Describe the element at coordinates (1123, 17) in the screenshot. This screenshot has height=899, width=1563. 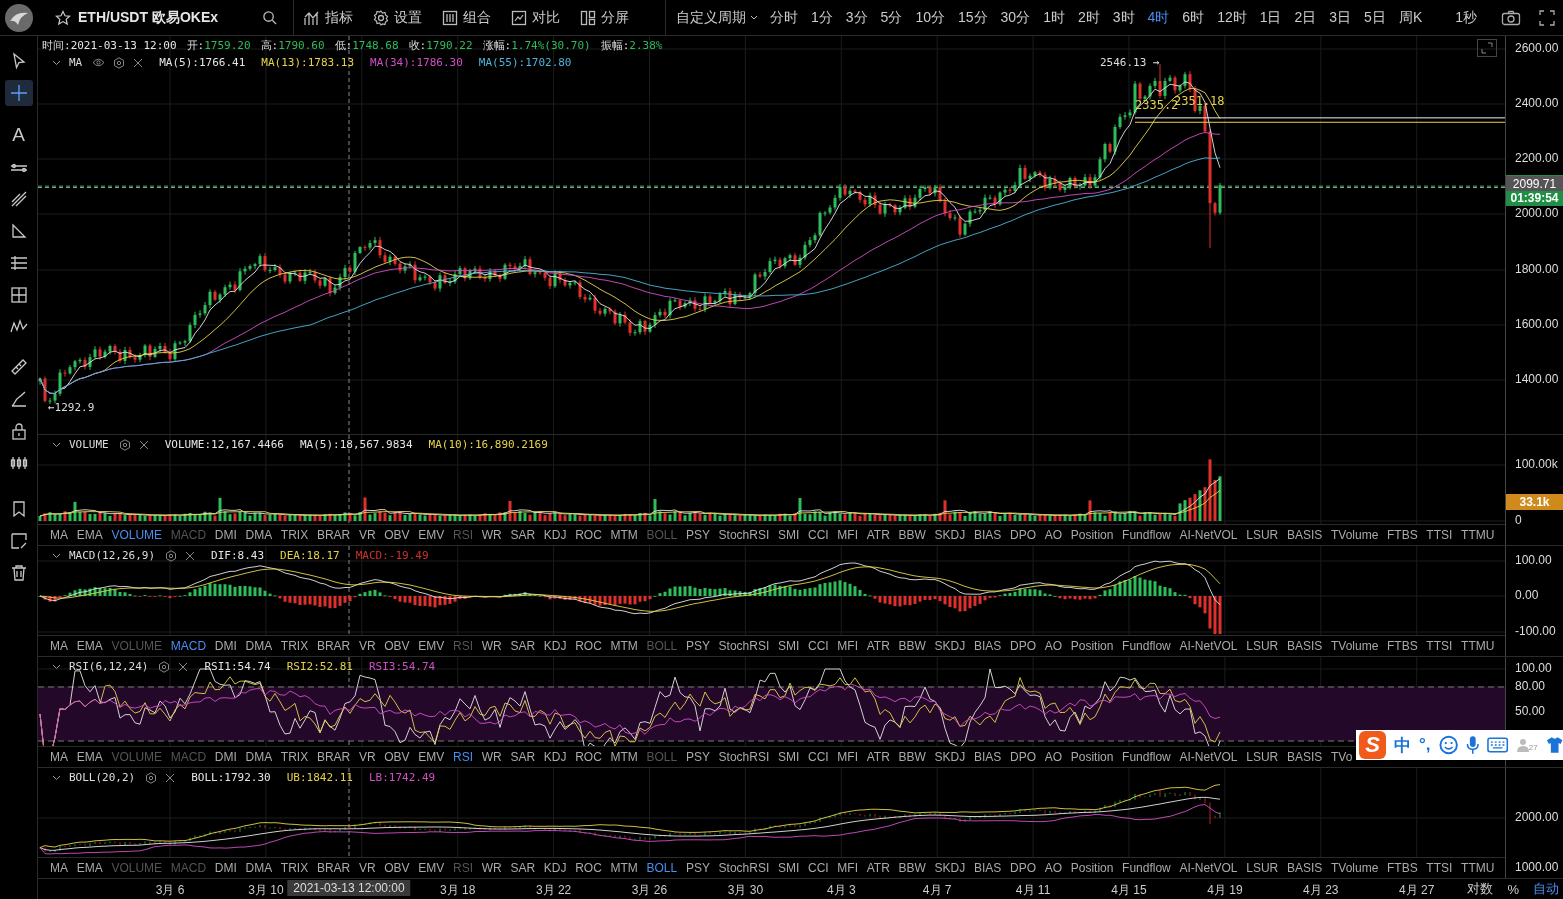
I see `period-tab: 3时` at that location.